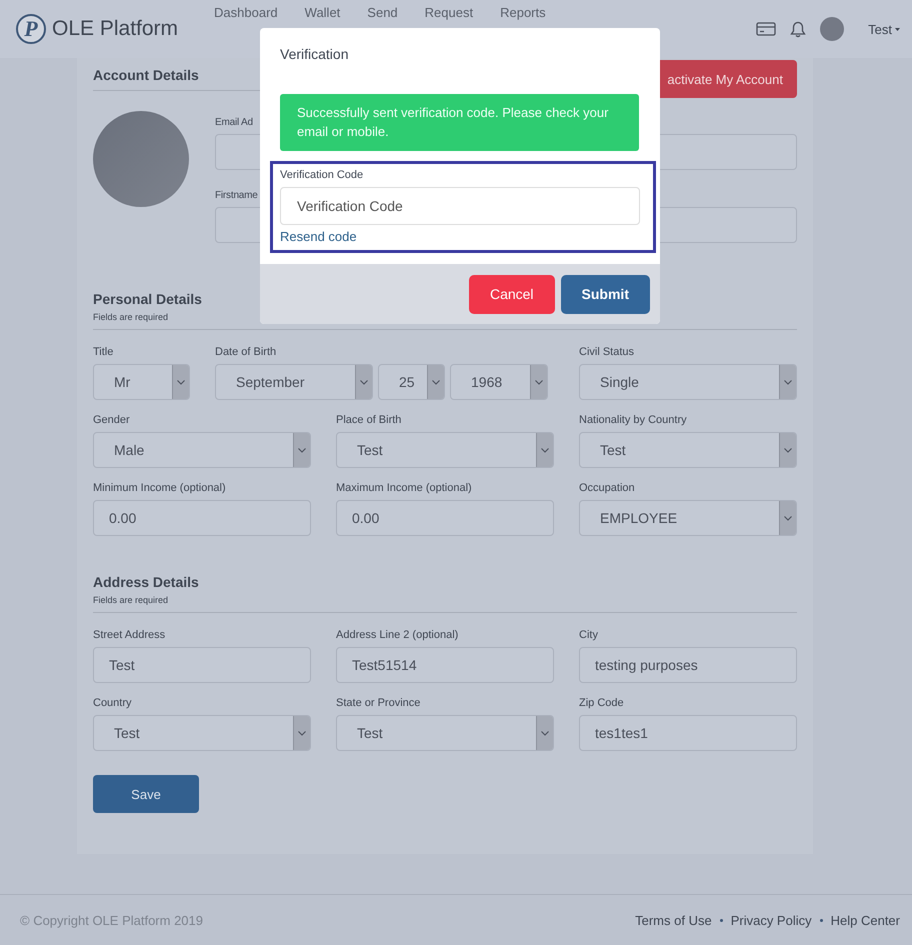  What do you see at coordinates (112, 420) in the screenshot?
I see `field-label: Gender` at bounding box center [112, 420].